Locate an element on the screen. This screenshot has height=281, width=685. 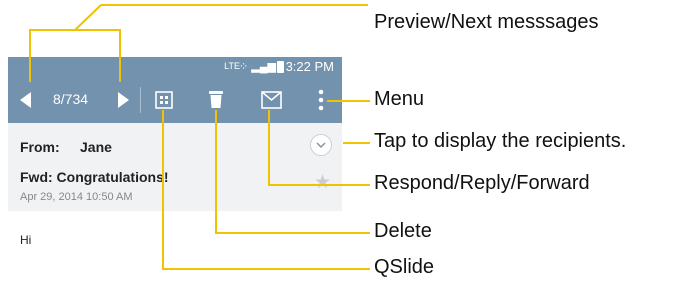
callout-qslide: QSlide is located at coordinates (404, 267).